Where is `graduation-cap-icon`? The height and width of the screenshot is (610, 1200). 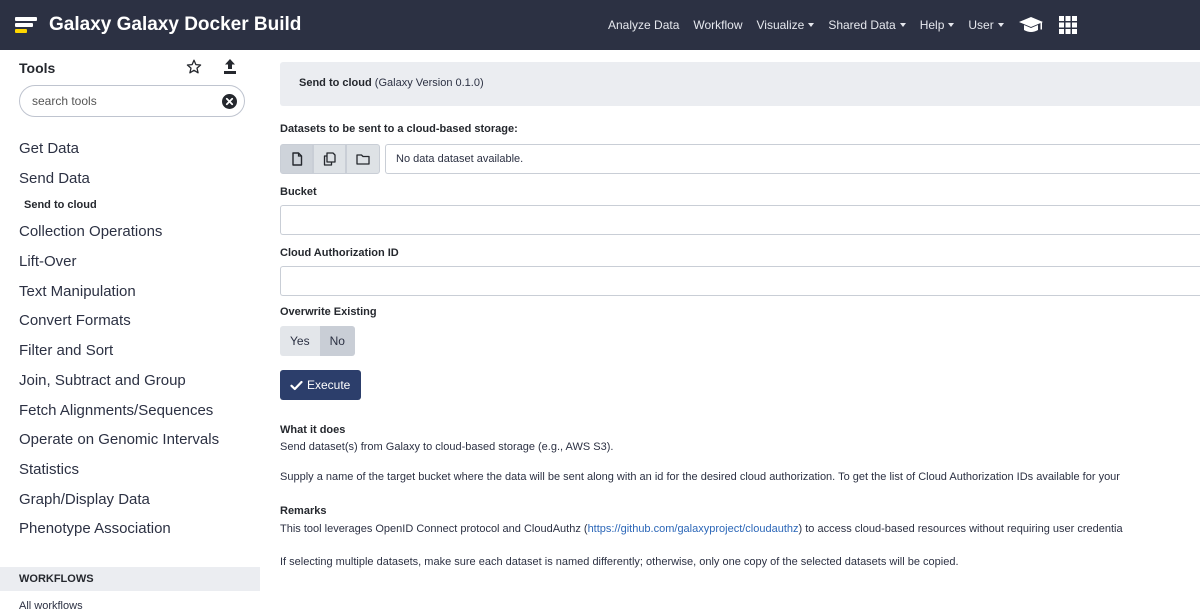 graduation-cap-icon is located at coordinates (1031, 25).